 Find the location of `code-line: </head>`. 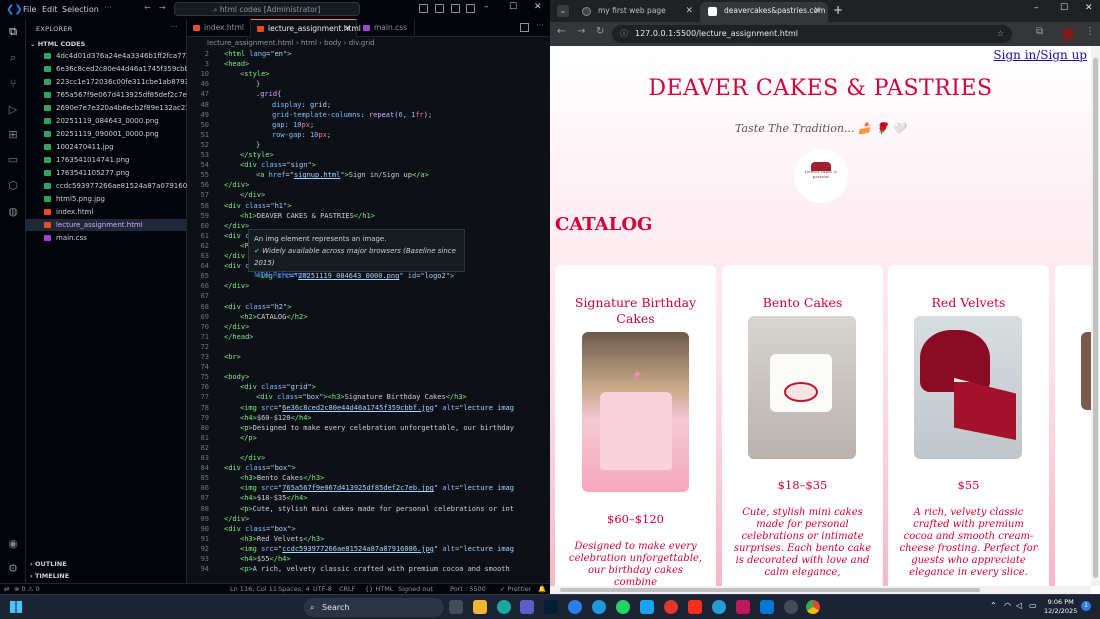

code-line: </head> is located at coordinates (239, 337).